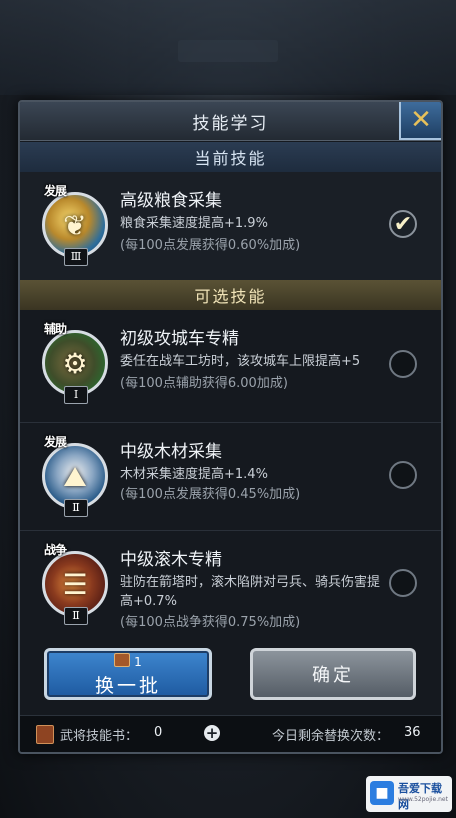 This screenshot has width=456, height=818. Describe the element at coordinates (77, 583) in the screenshot. I see `skill-icon-wrap: ☰ 战争 Ⅱ` at that location.